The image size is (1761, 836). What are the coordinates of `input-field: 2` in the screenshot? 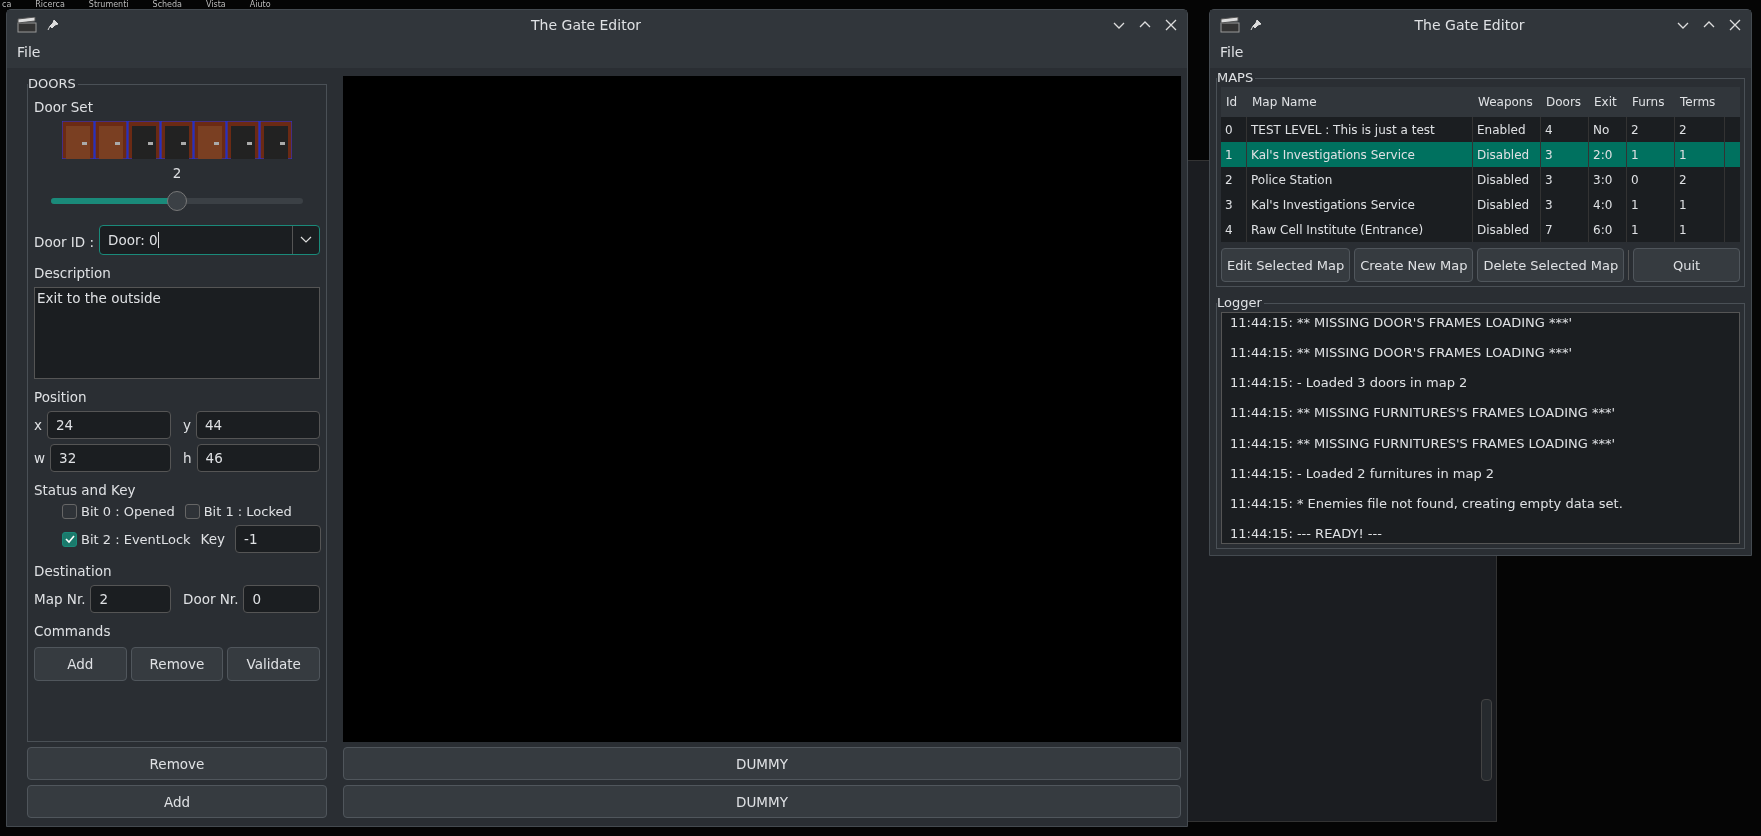 It's located at (130, 599).